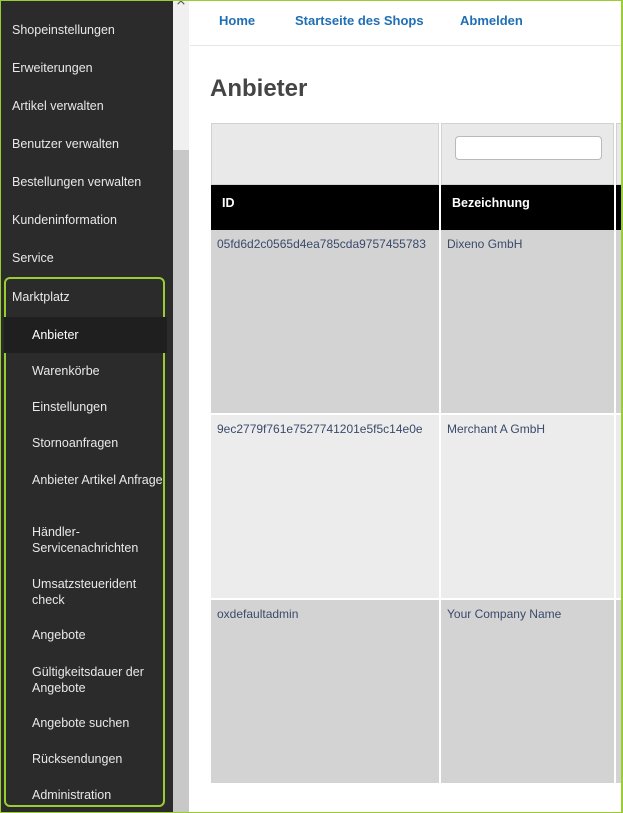 The width and height of the screenshot is (623, 813). I want to click on submenu-item-gueltigkeitsdauer: Gültigkeitsdauer der Angebote, so click(84, 679).